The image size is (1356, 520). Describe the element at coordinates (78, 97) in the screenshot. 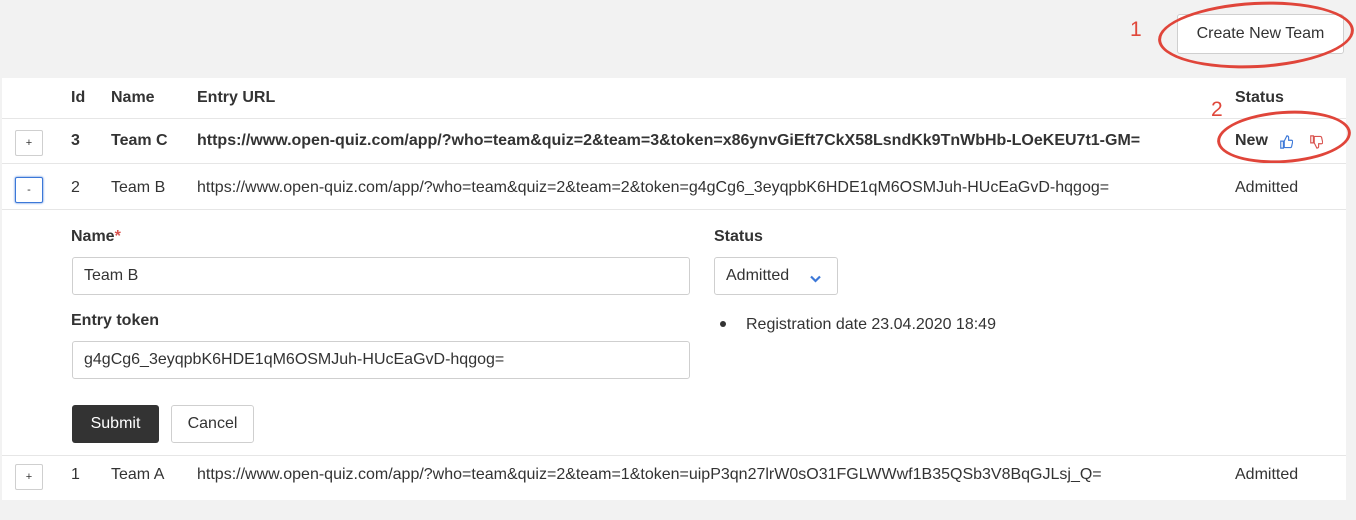

I see `header-id: Id` at that location.